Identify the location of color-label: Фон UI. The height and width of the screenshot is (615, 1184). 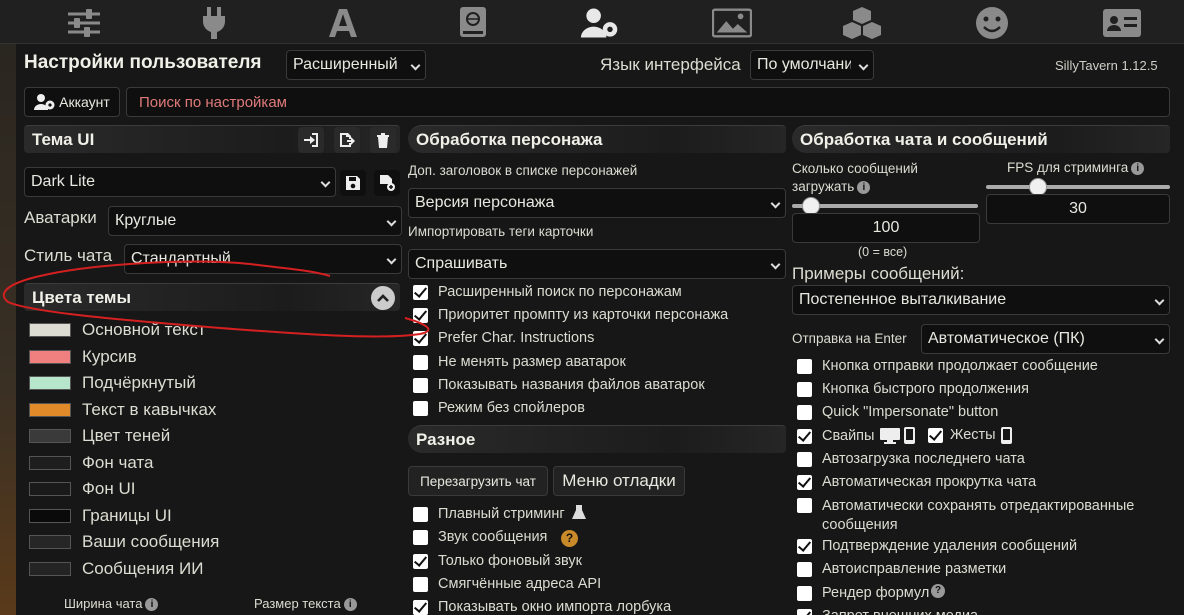
(109, 488).